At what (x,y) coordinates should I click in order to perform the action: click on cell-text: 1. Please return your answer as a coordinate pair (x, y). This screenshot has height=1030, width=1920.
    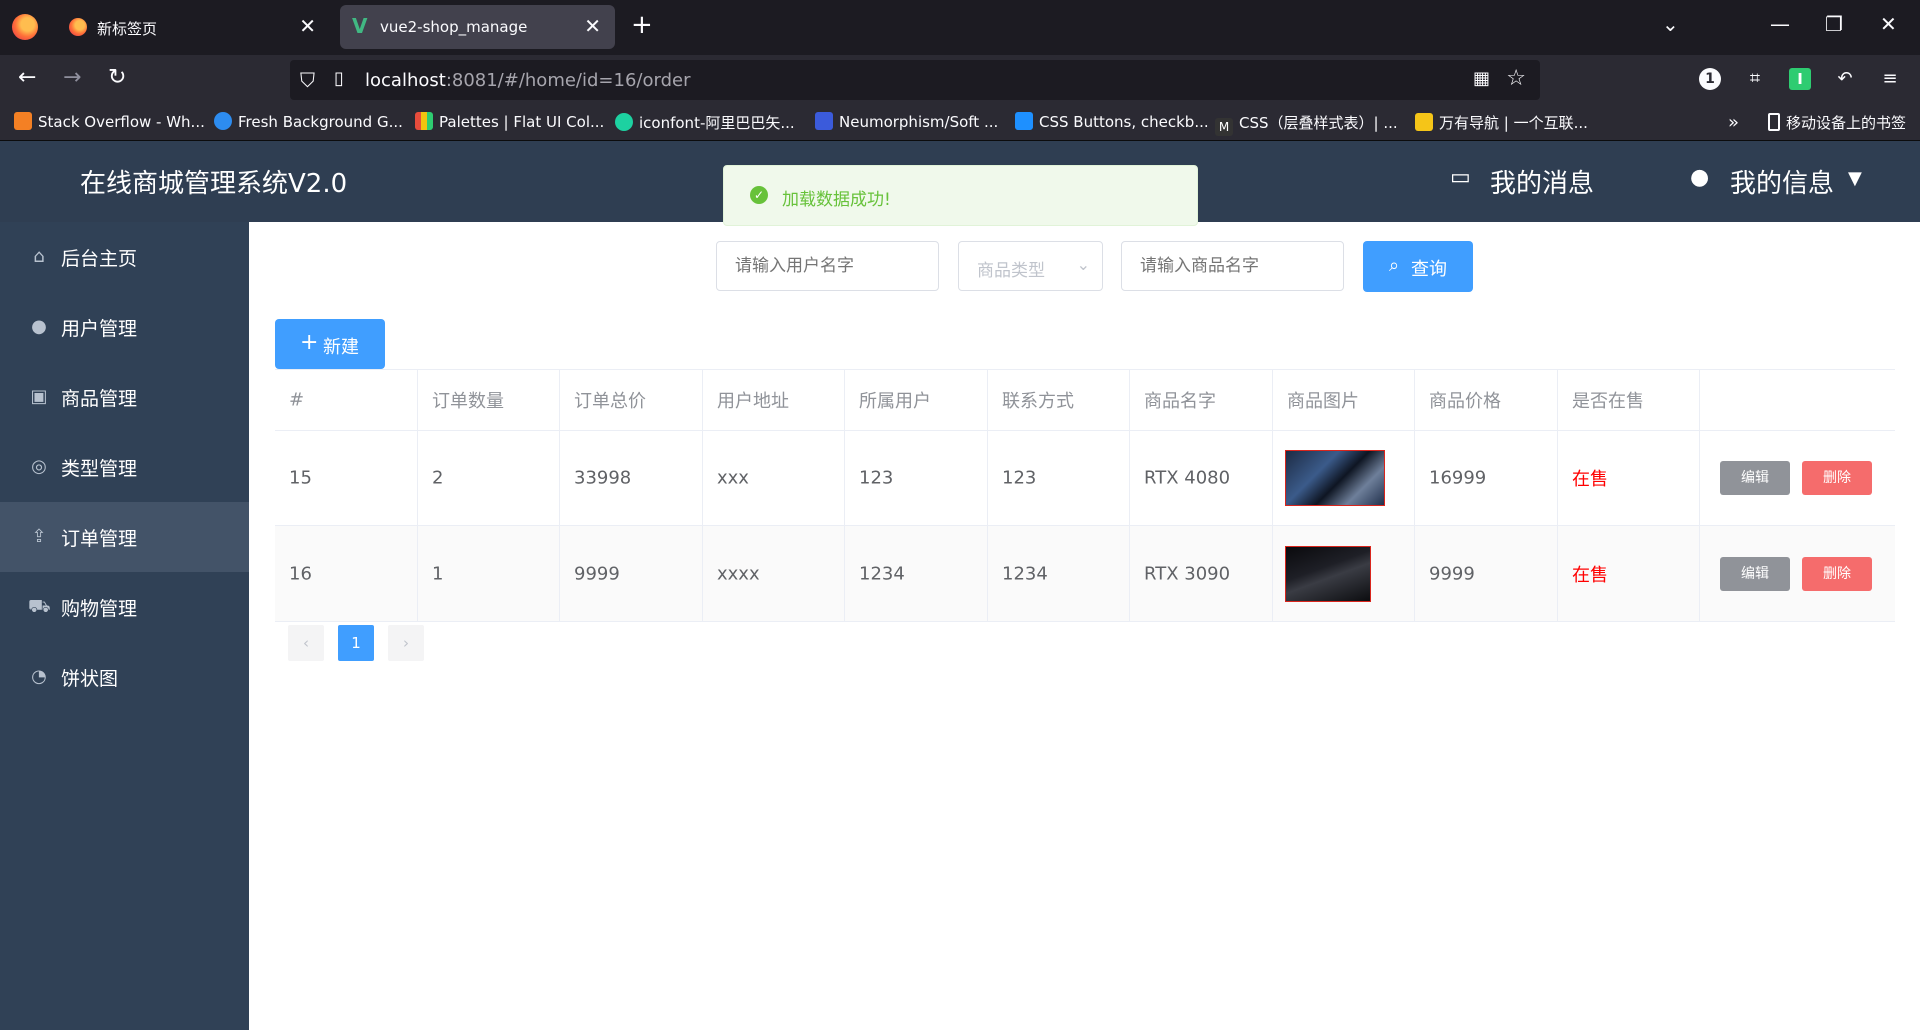
    Looking at the image, I should click on (438, 573).